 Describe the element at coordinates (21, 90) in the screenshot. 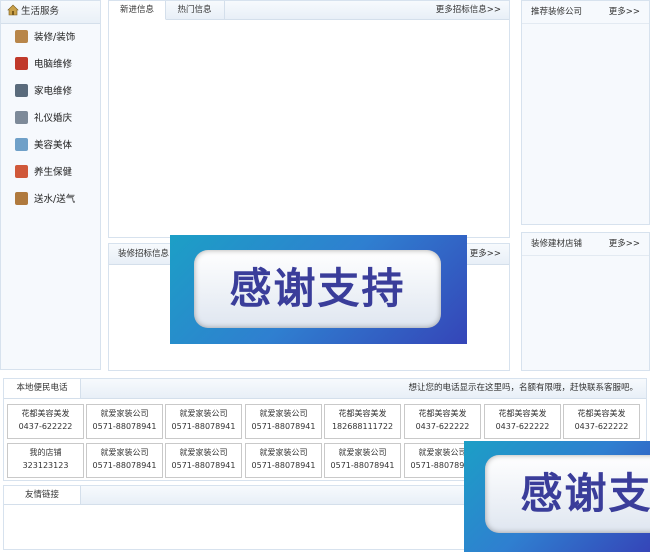

I see `appliance-icon` at that location.